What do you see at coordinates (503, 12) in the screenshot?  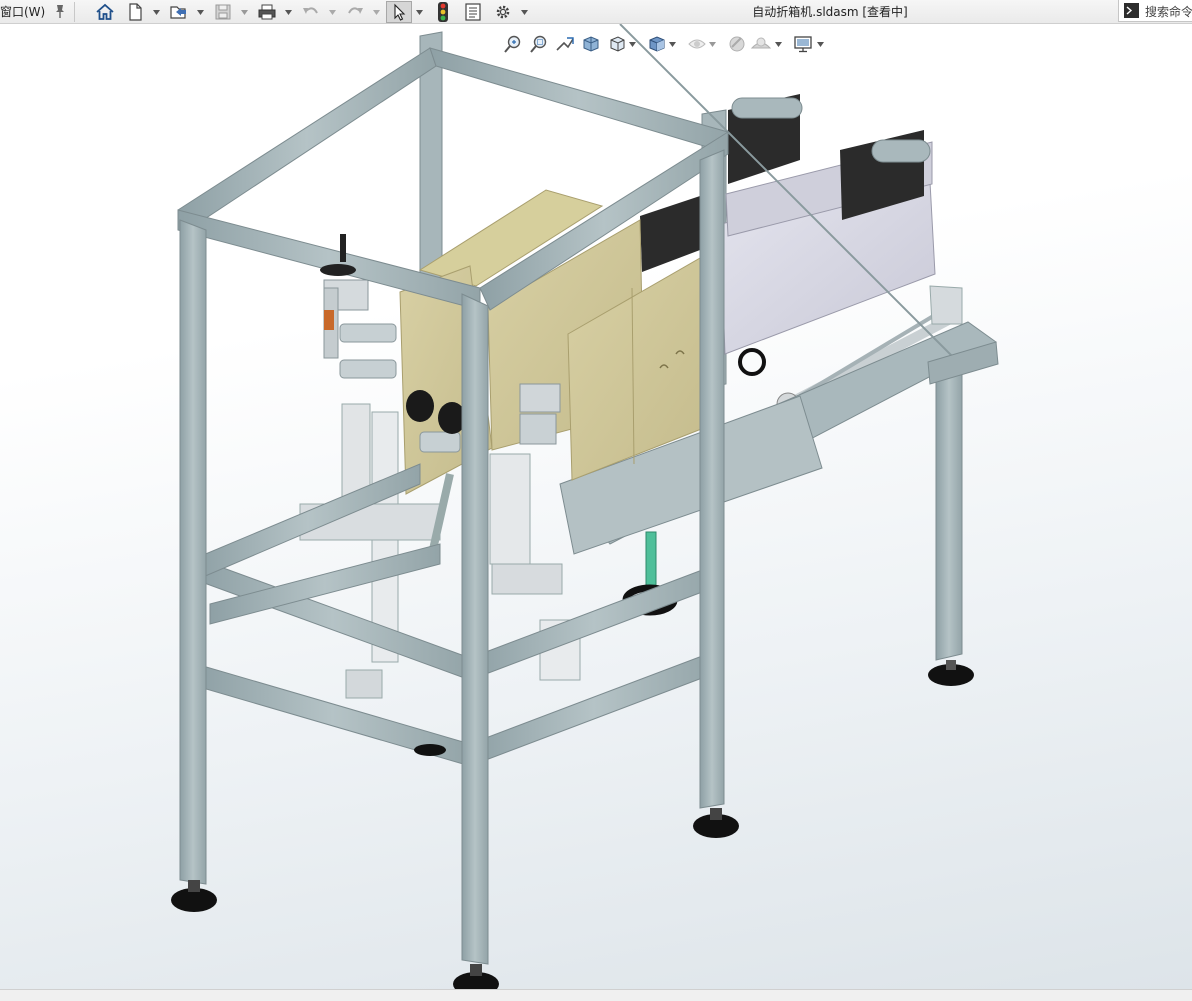 I see `gear-icon` at bounding box center [503, 12].